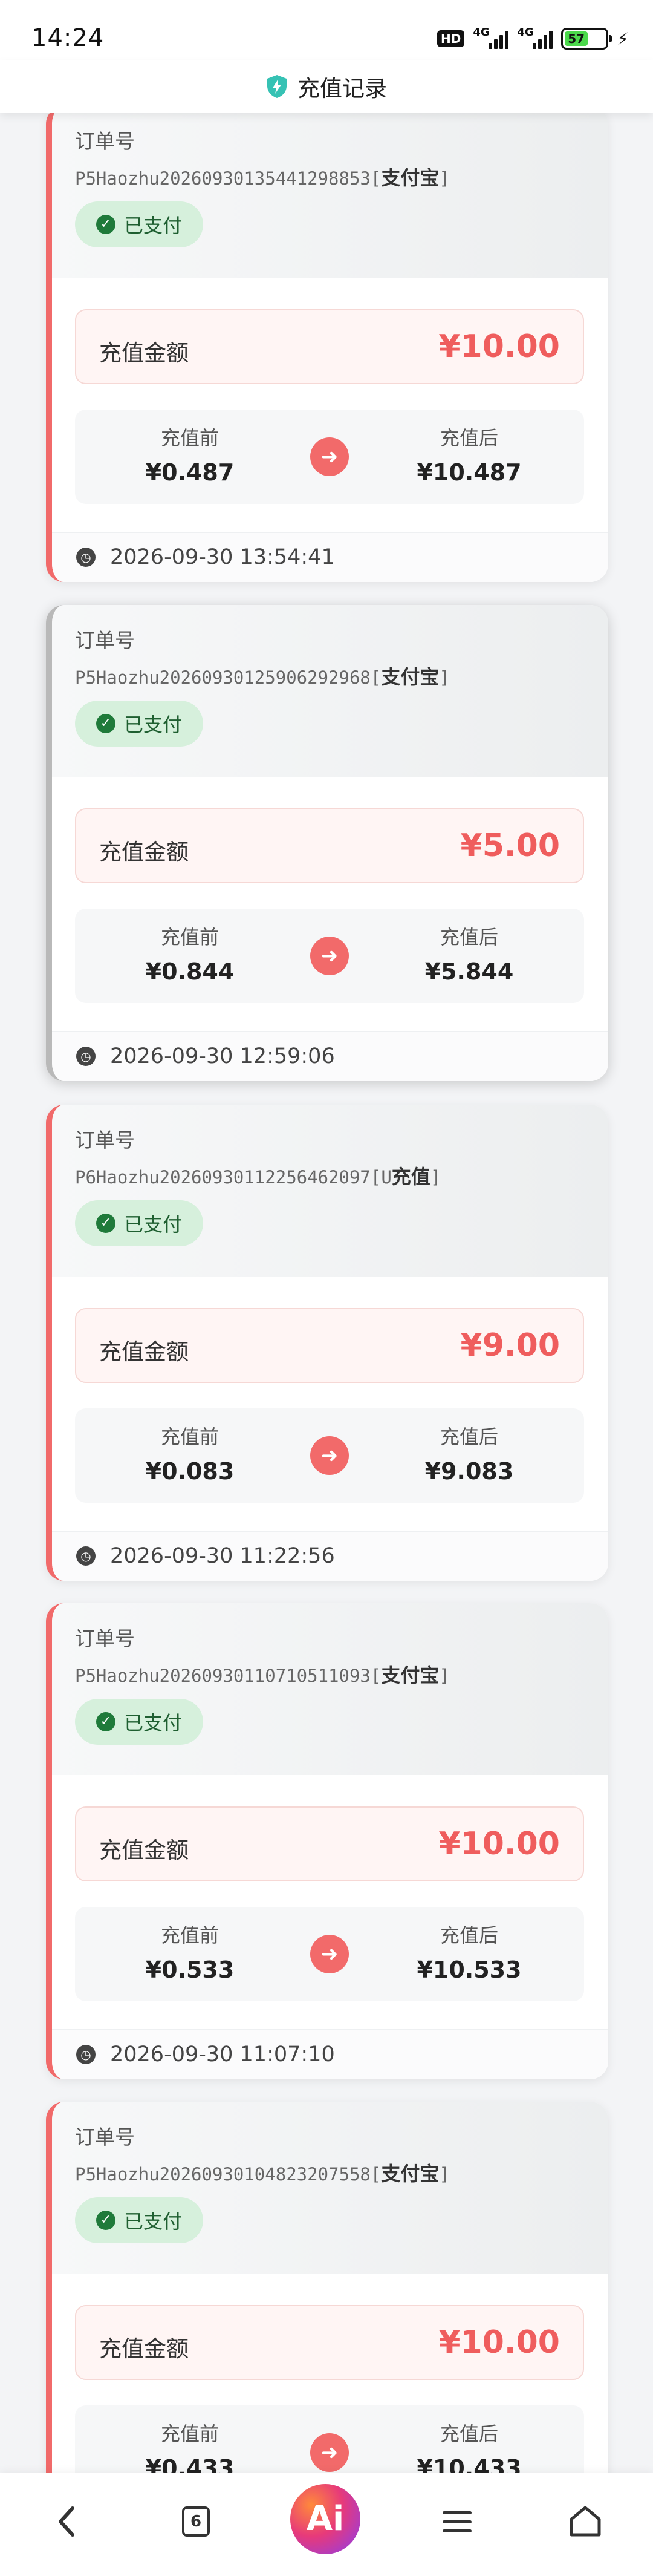 The image size is (653, 2576). Describe the element at coordinates (190, 472) in the screenshot. I see `balance-before-value: ¥0.487` at that location.